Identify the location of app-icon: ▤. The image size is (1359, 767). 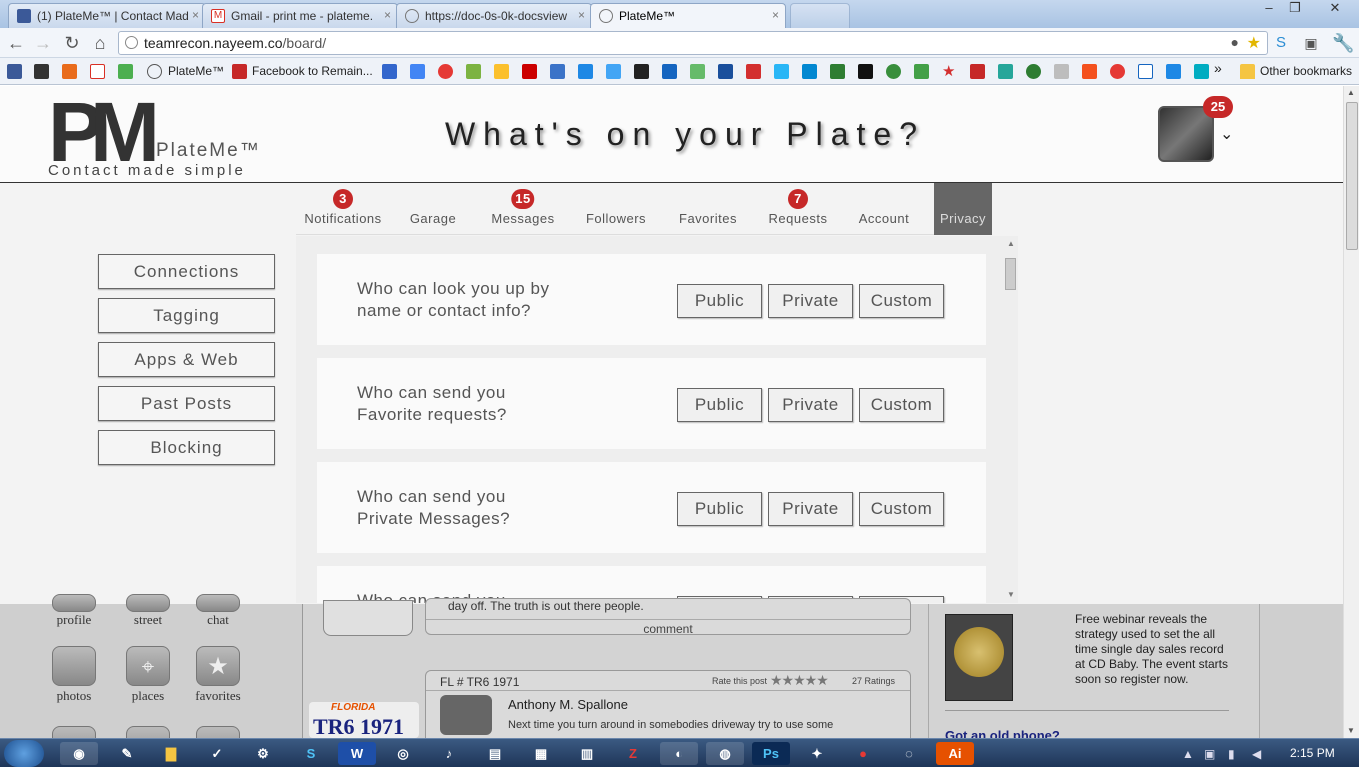
(495, 753).